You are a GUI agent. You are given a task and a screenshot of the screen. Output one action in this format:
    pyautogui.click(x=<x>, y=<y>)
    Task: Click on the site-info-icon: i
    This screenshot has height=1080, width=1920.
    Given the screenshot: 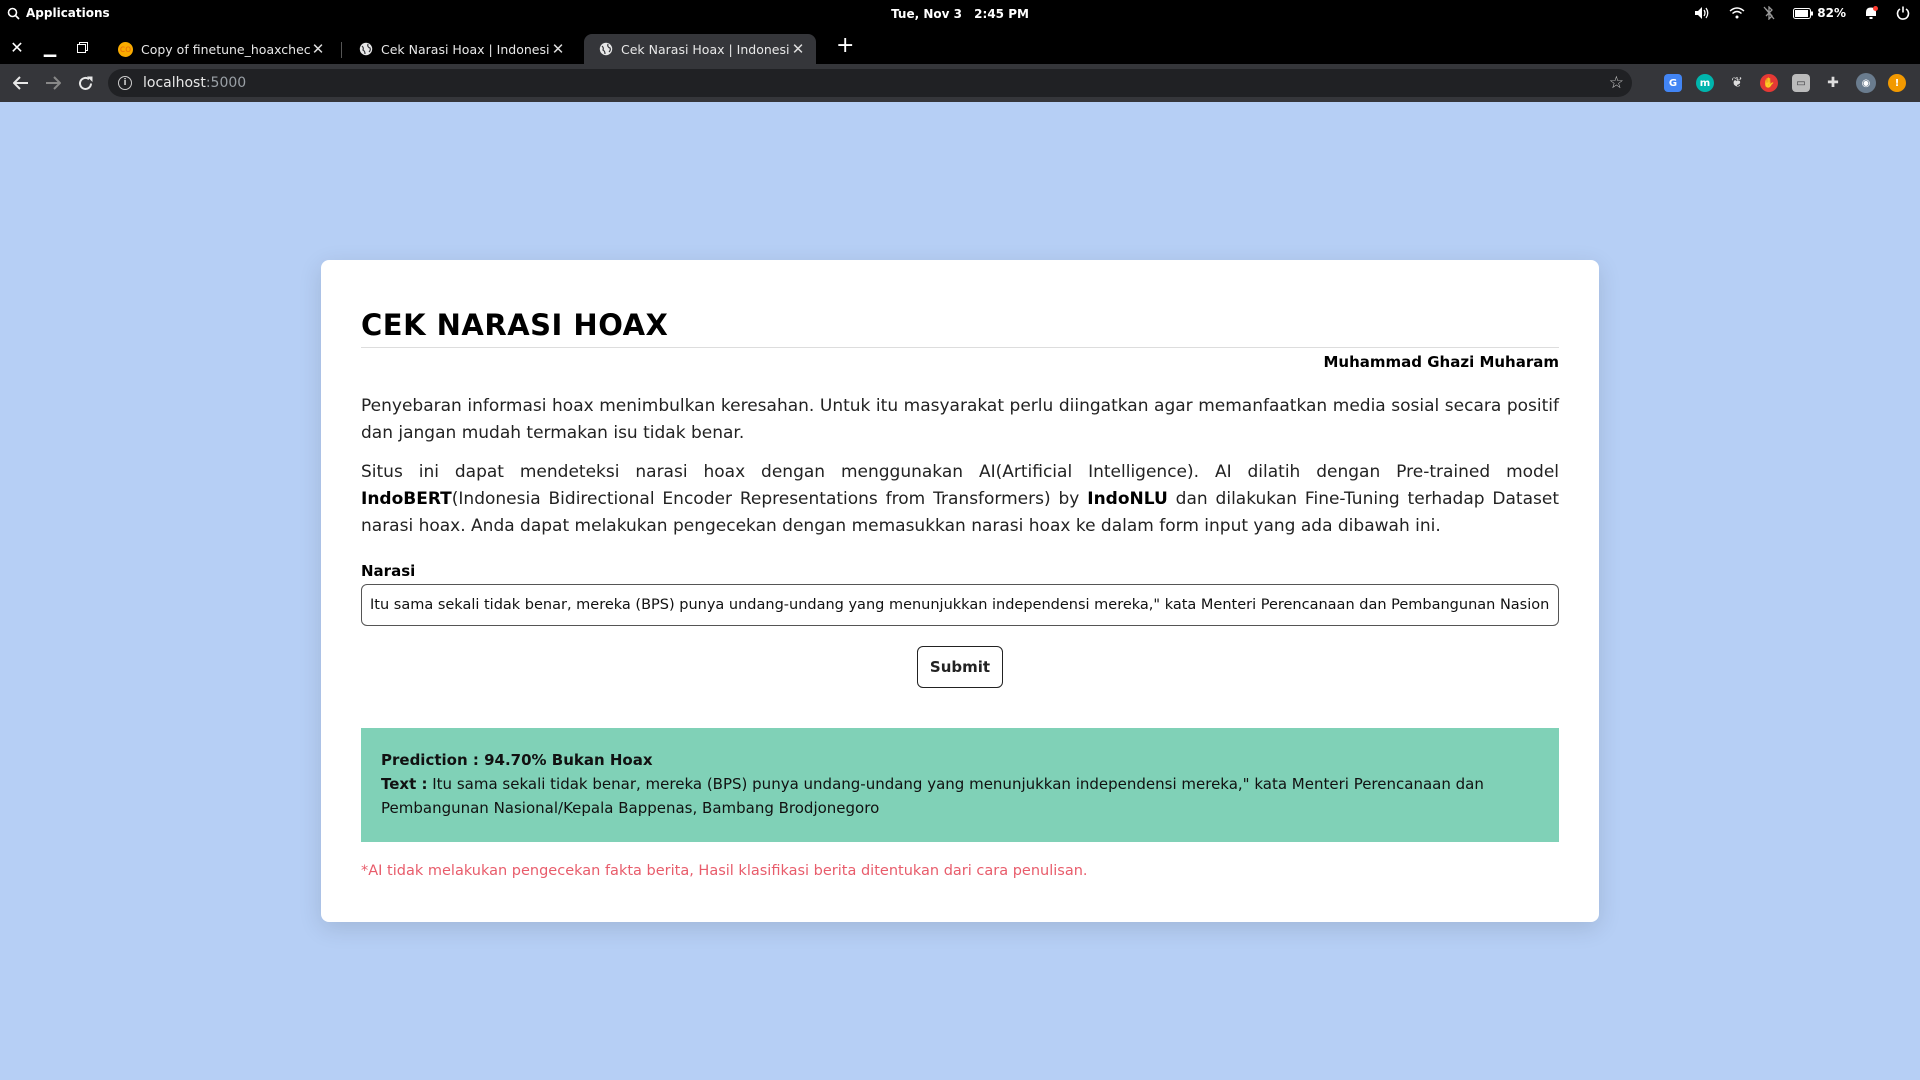 What is the action you would take?
    pyautogui.click(x=125, y=83)
    